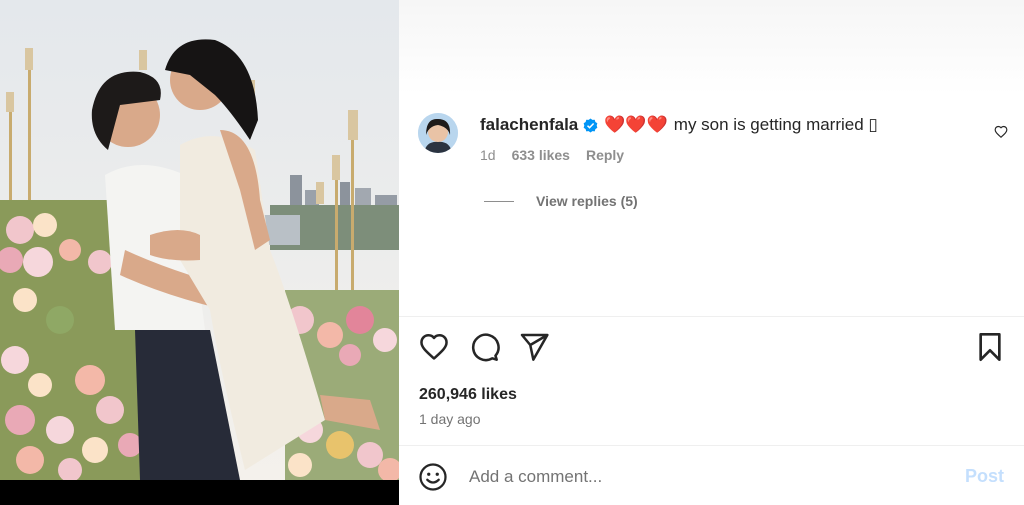 Image resolution: width=1024 pixels, height=505 pixels. I want to click on comment-likes: 633 likes, so click(541, 155).